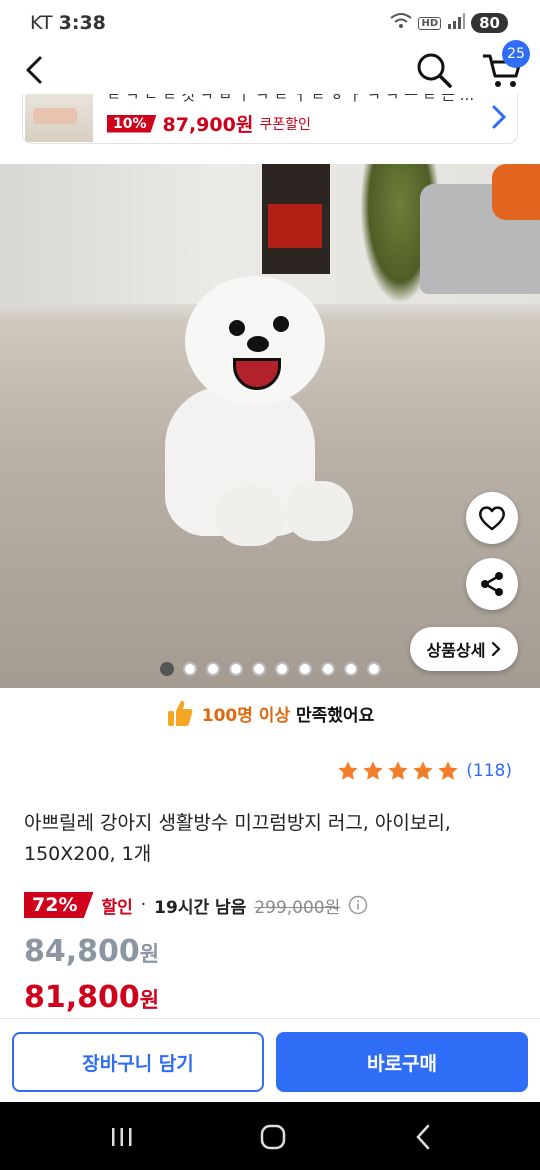  Describe the element at coordinates (270, 23) in the screenshot. I see `status-bar: KT 3:38 HD 80` at that location.